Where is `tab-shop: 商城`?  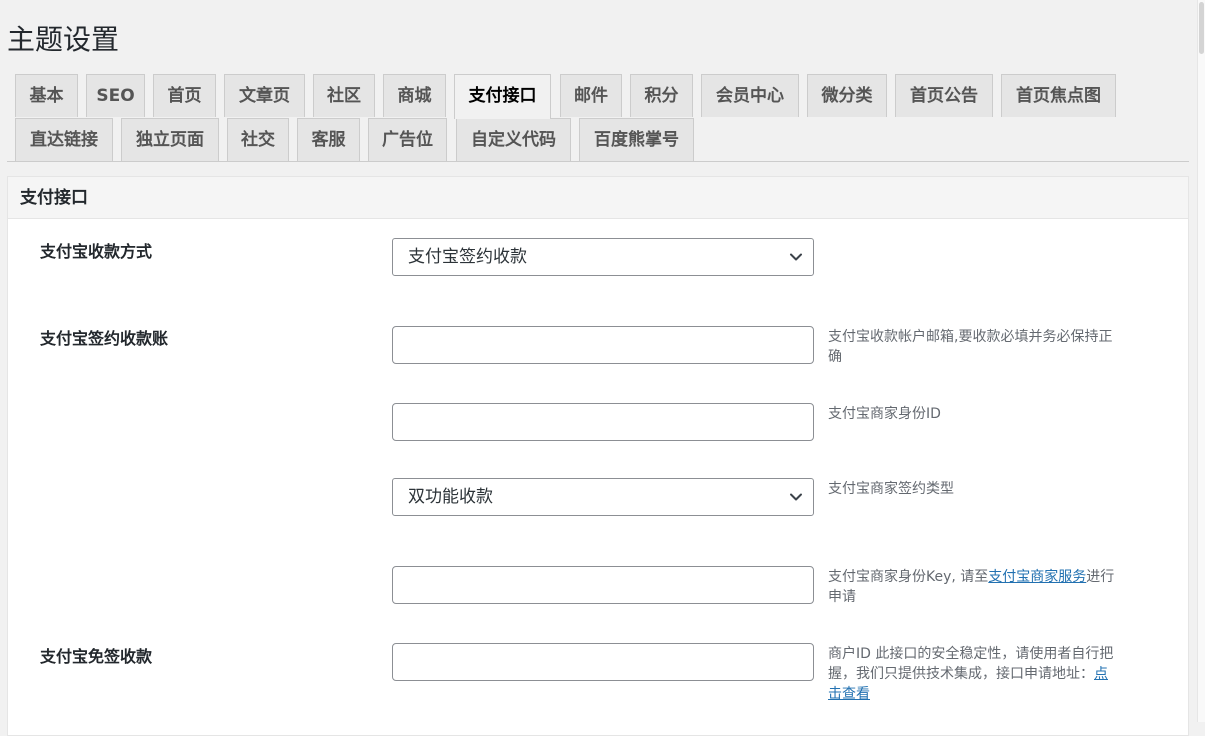 tab-shop: 商城 is located at coordinates (414, 95).